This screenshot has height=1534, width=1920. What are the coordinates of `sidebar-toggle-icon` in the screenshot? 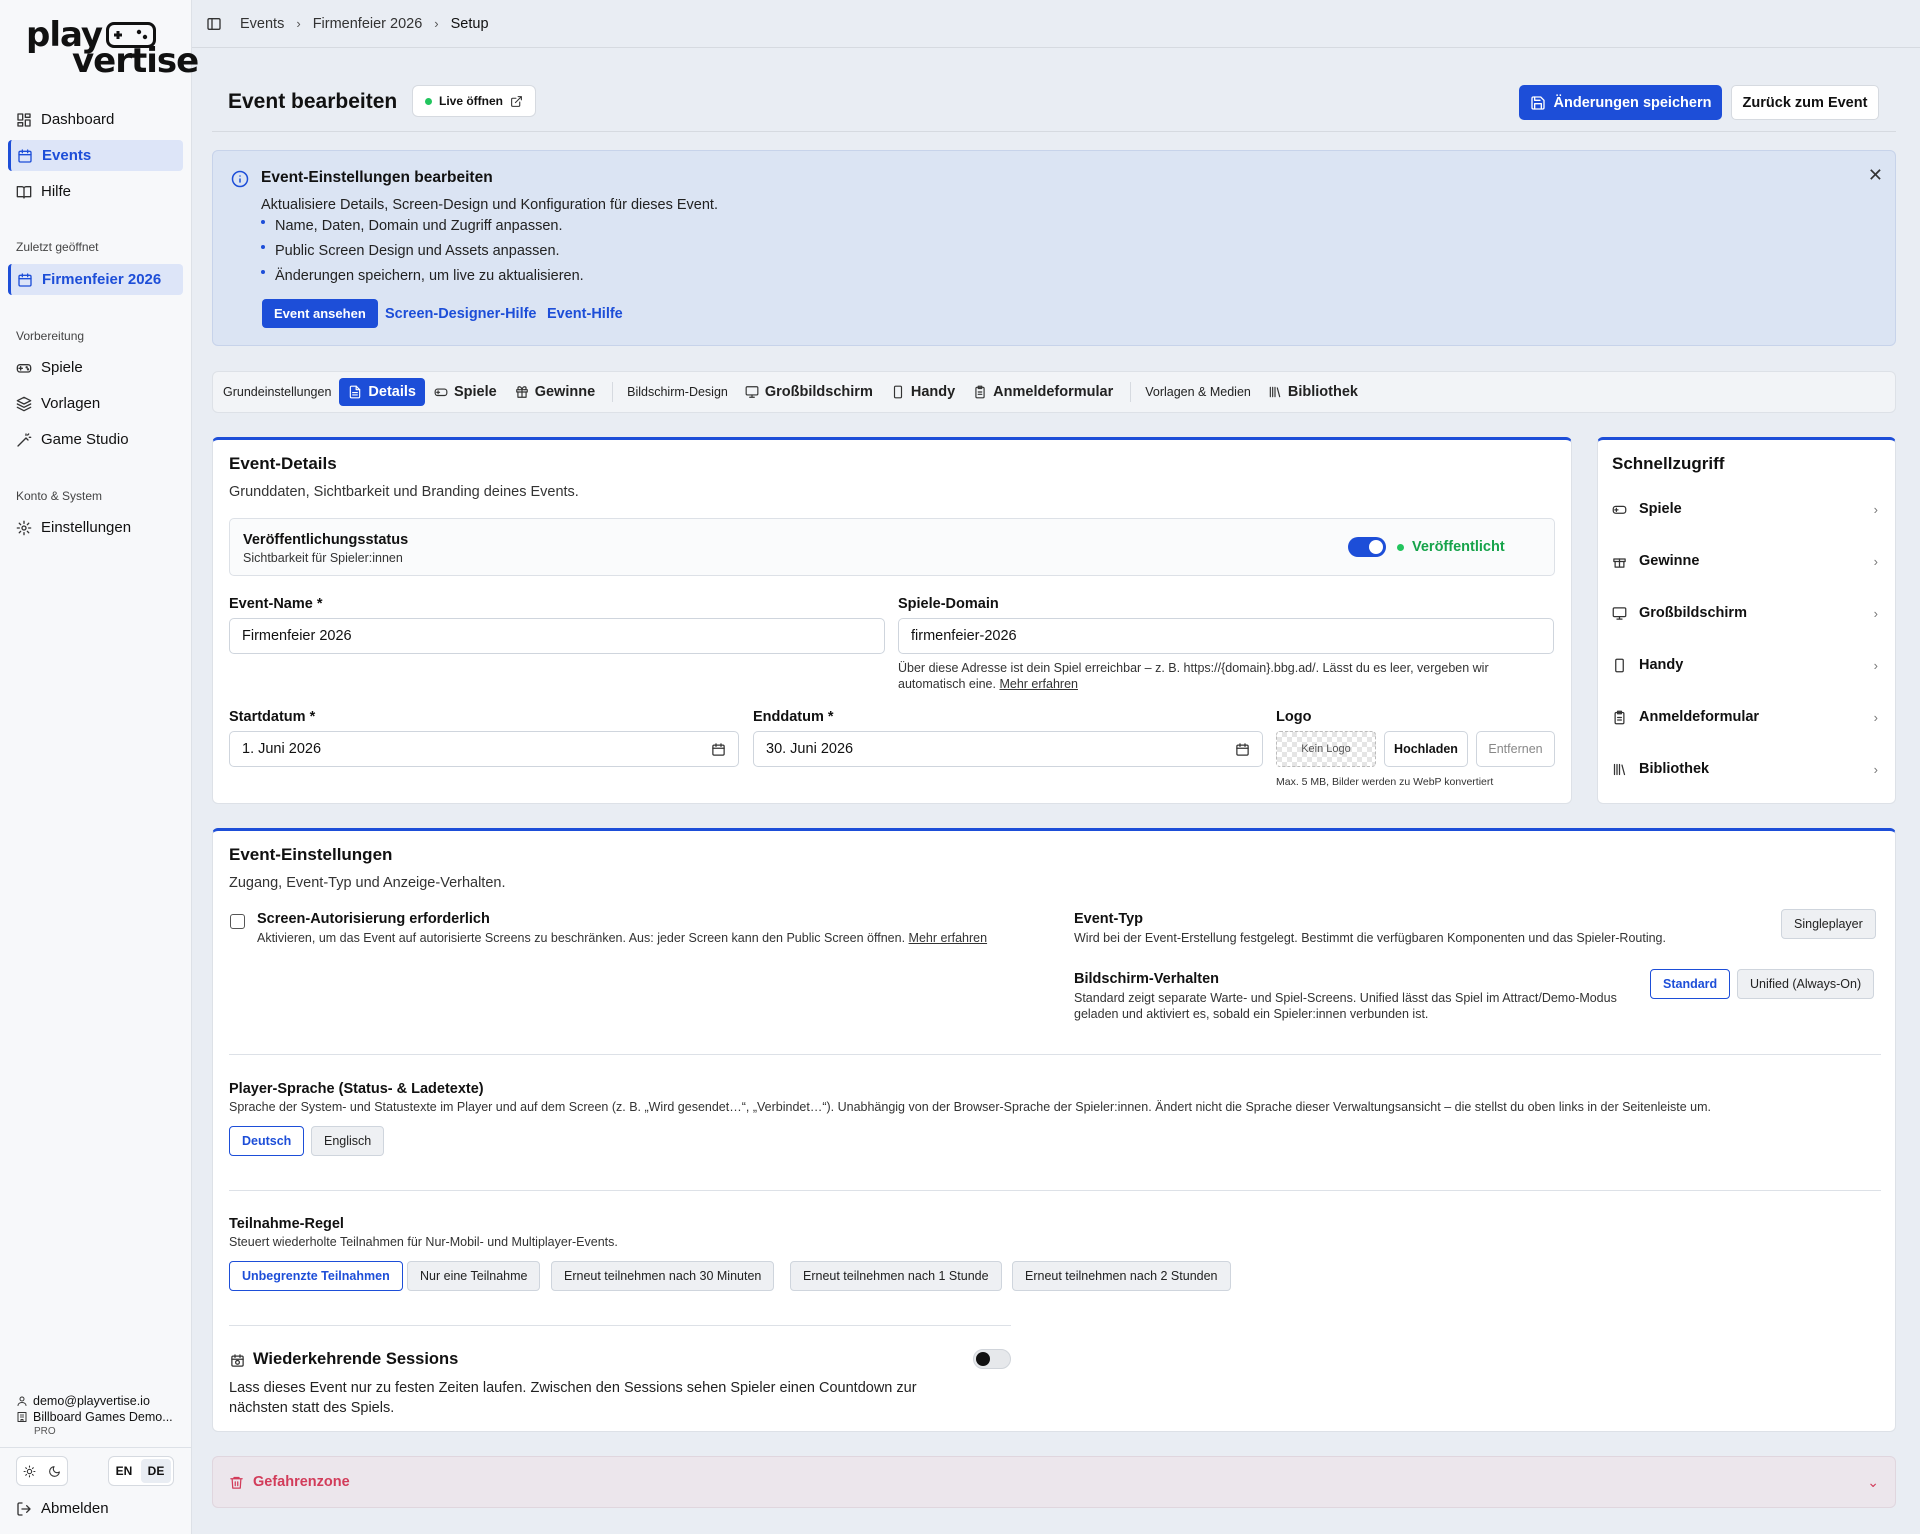 It's located at (214, 24).